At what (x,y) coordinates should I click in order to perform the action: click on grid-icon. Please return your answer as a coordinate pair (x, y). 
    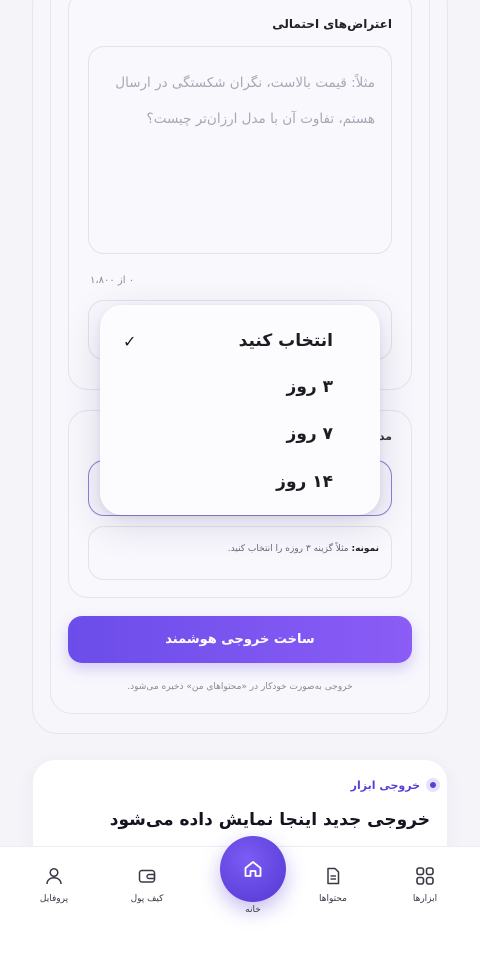
    Looking at the image, I should click on (425, 876).